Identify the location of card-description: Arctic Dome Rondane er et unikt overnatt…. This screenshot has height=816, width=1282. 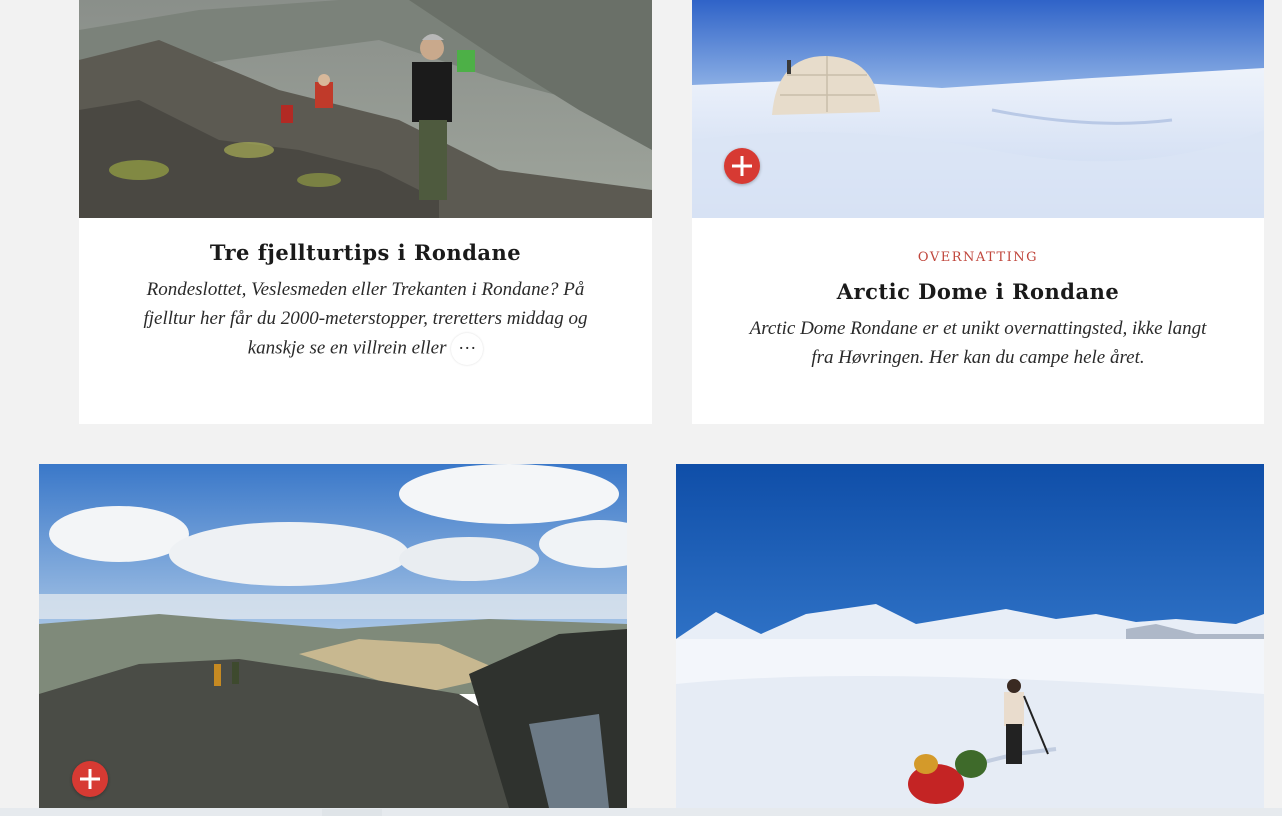
(978, 343).